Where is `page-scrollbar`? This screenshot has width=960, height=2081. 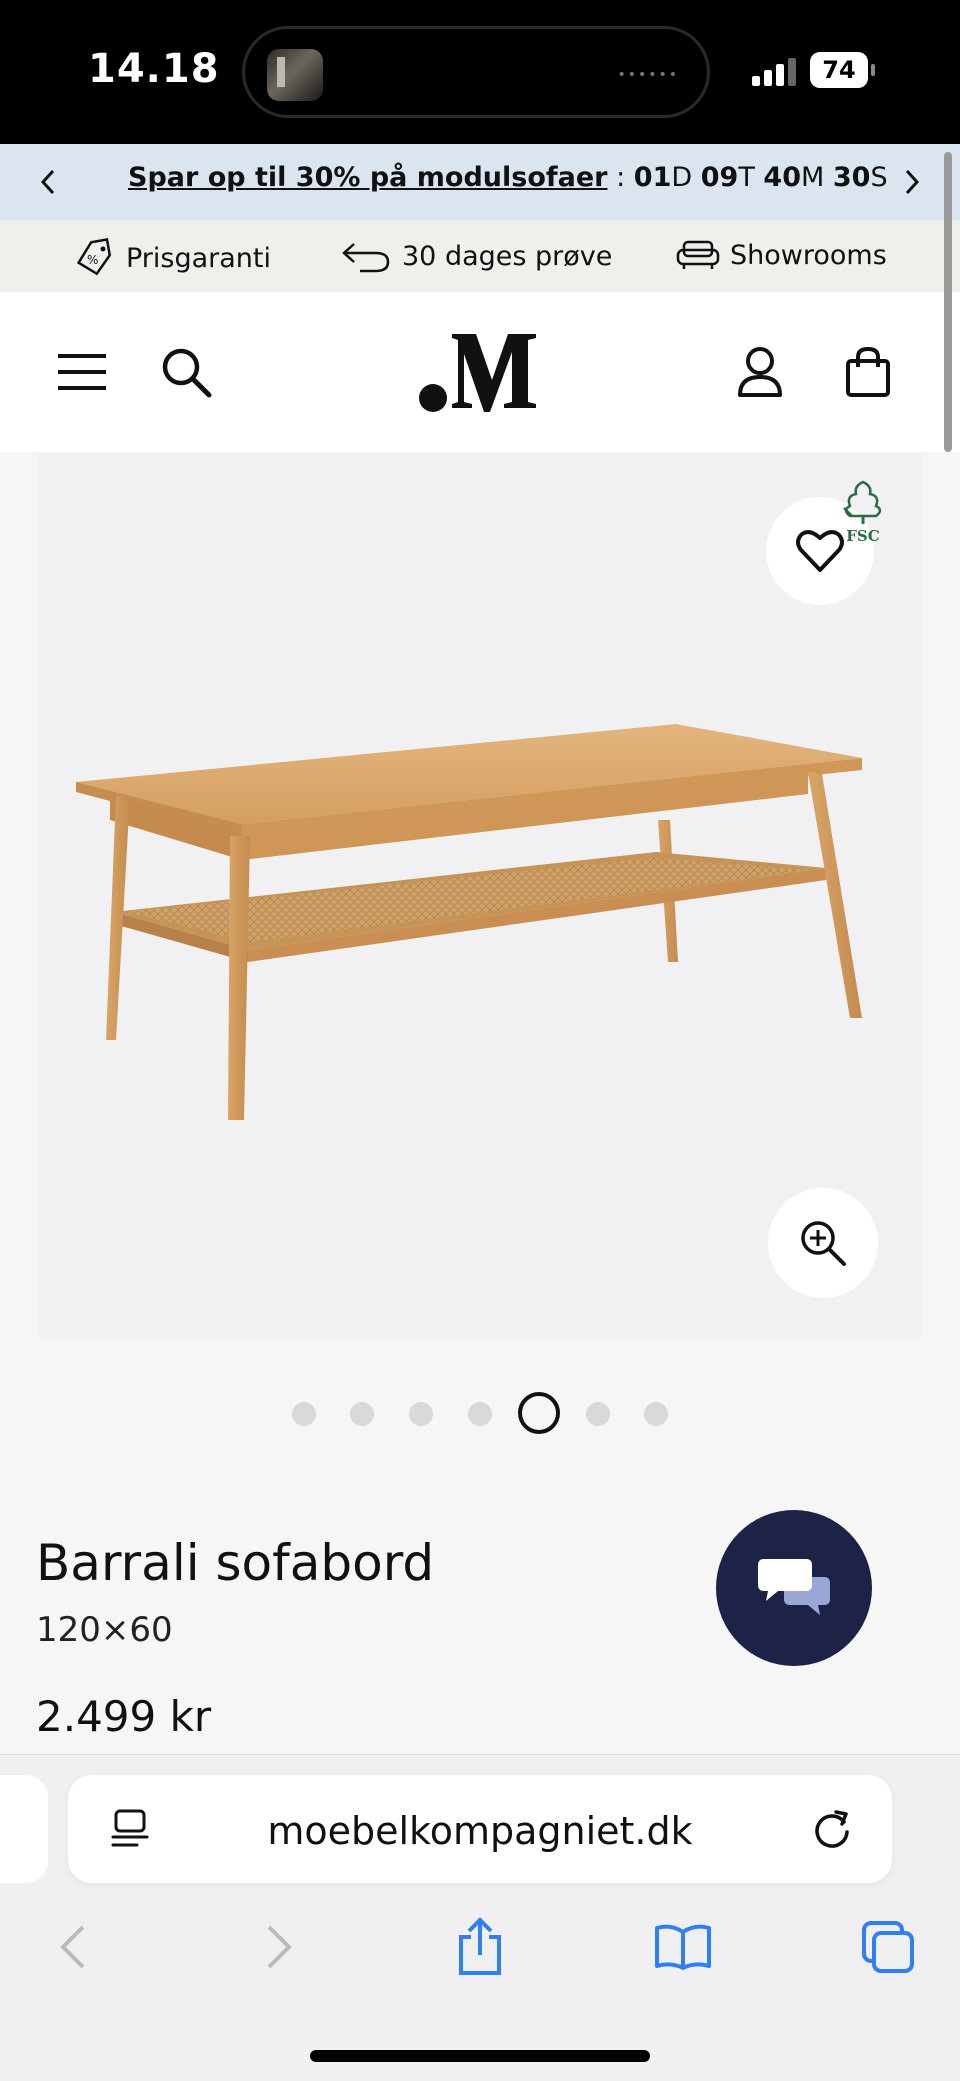
page-scrollbar is located at coordinates (948, 302).